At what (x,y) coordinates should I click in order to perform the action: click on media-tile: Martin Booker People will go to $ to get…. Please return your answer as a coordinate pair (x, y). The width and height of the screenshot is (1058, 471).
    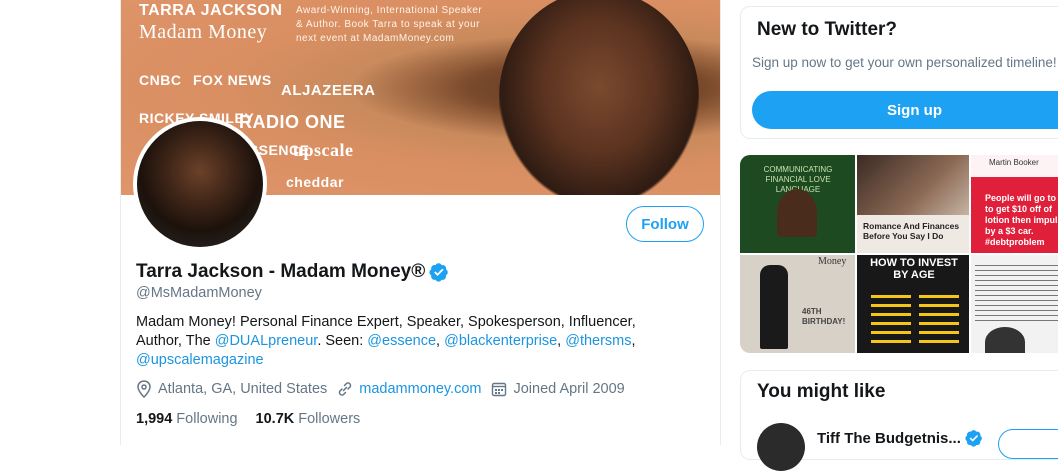
    Looking at the image, I should click on (1014, 204).